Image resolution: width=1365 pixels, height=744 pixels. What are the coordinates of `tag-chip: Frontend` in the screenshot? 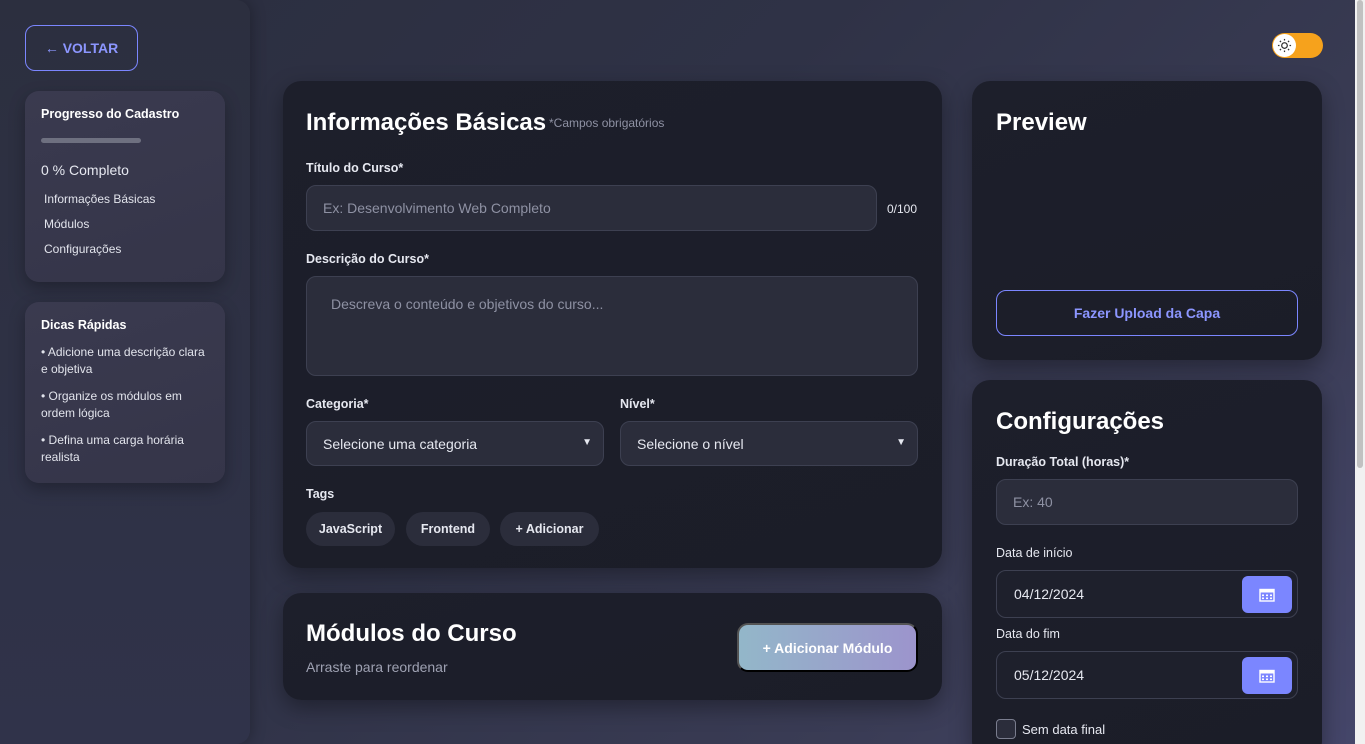 It's located at (448, 529).